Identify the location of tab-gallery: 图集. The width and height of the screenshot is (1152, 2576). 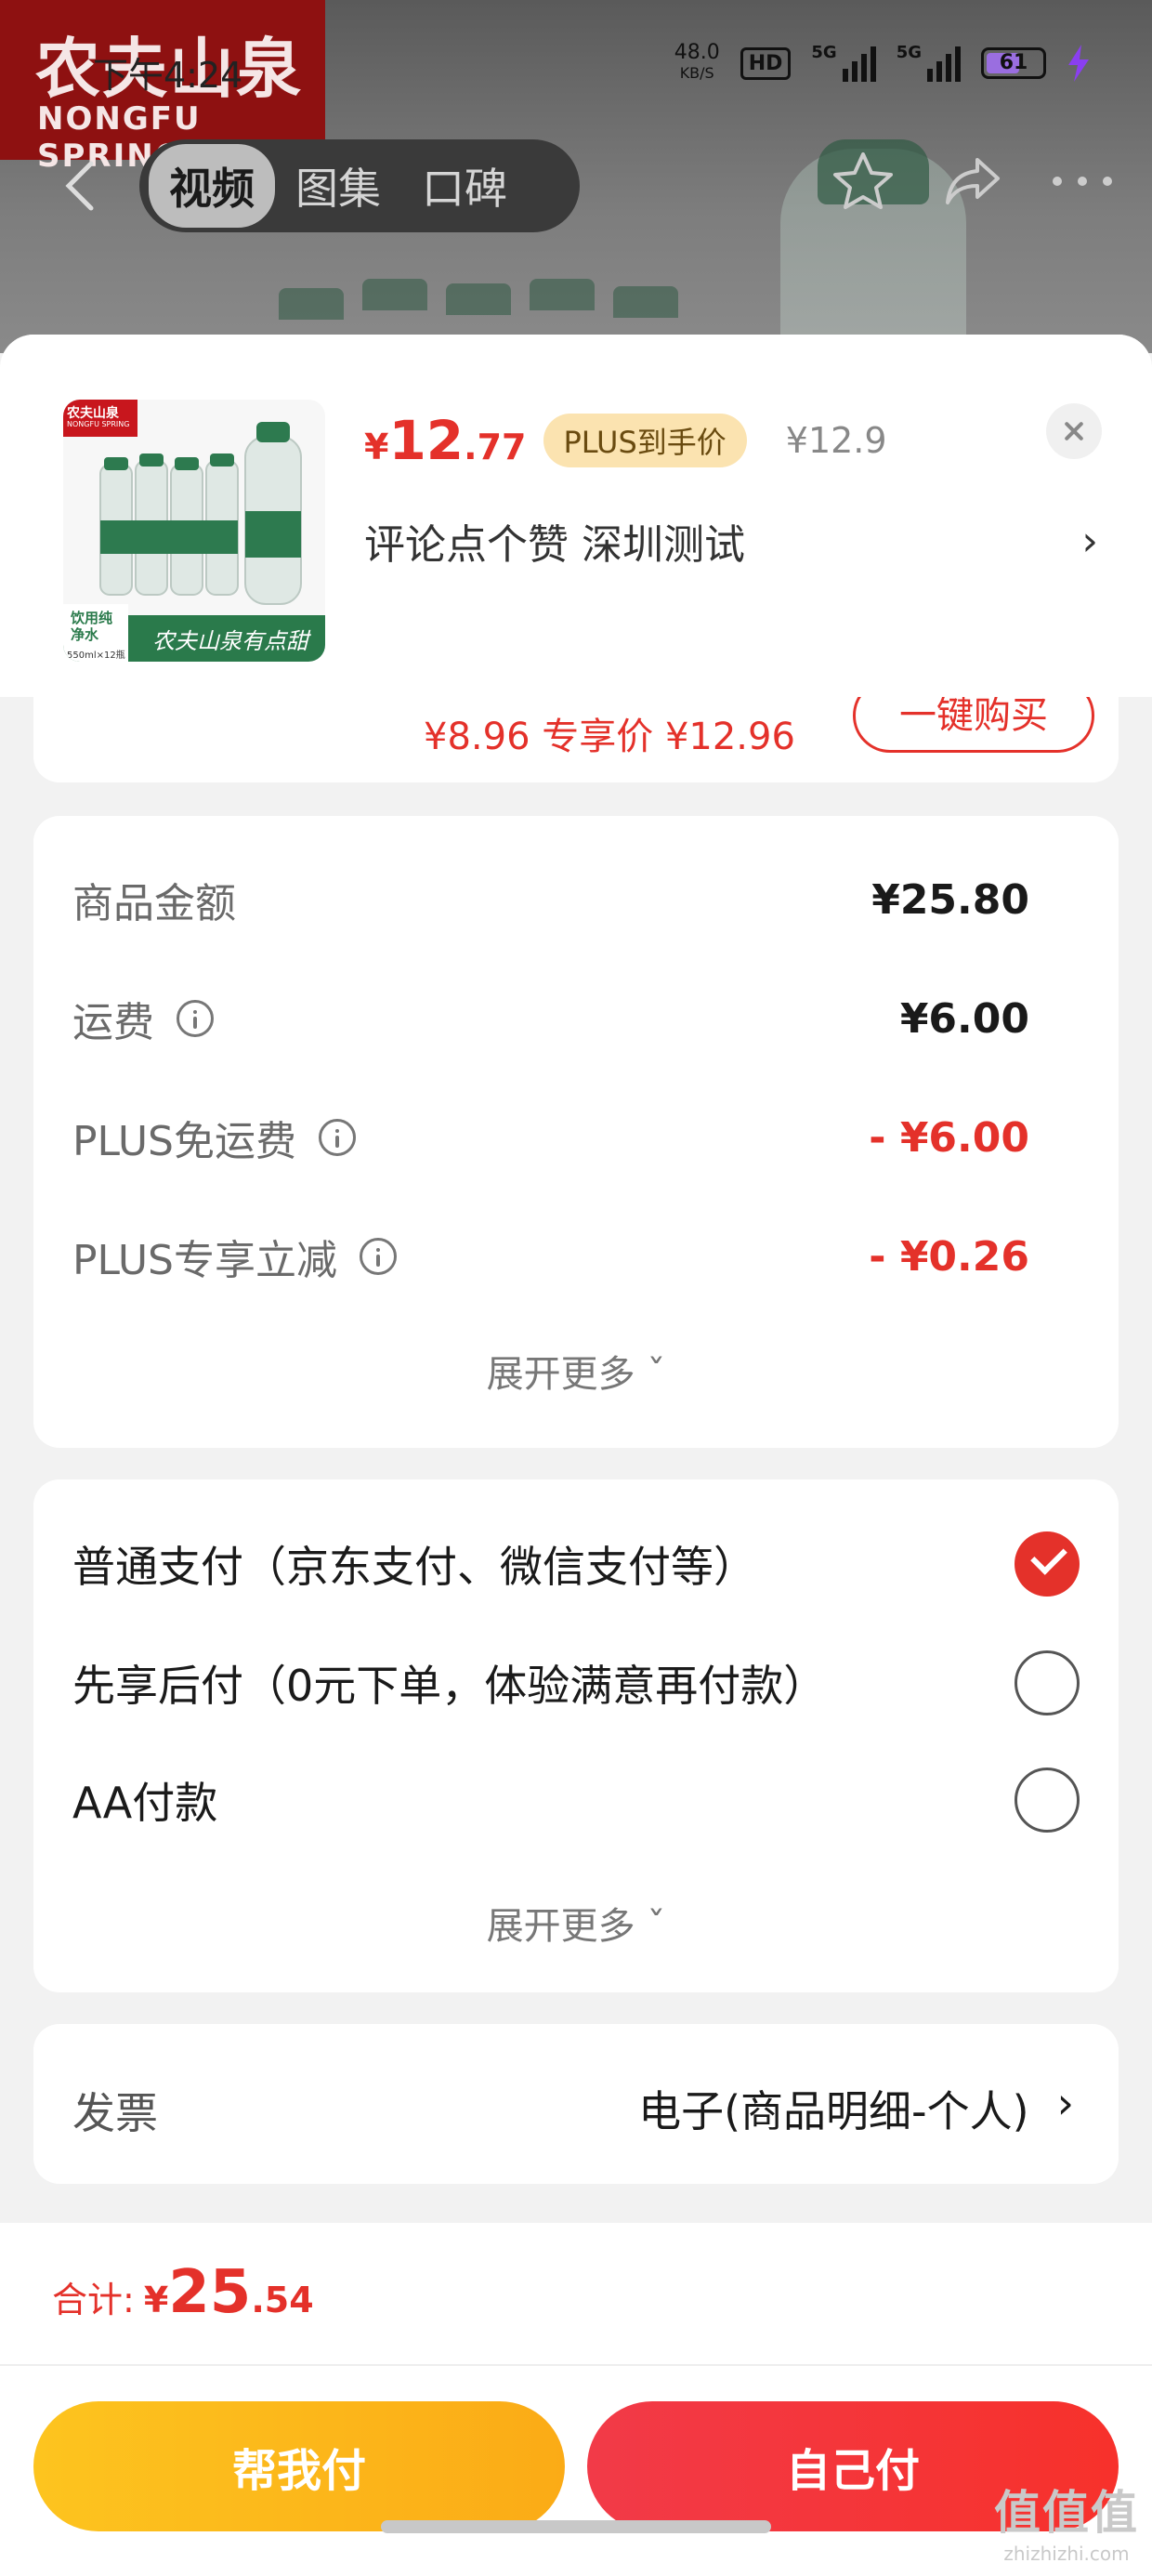
(338, 186).